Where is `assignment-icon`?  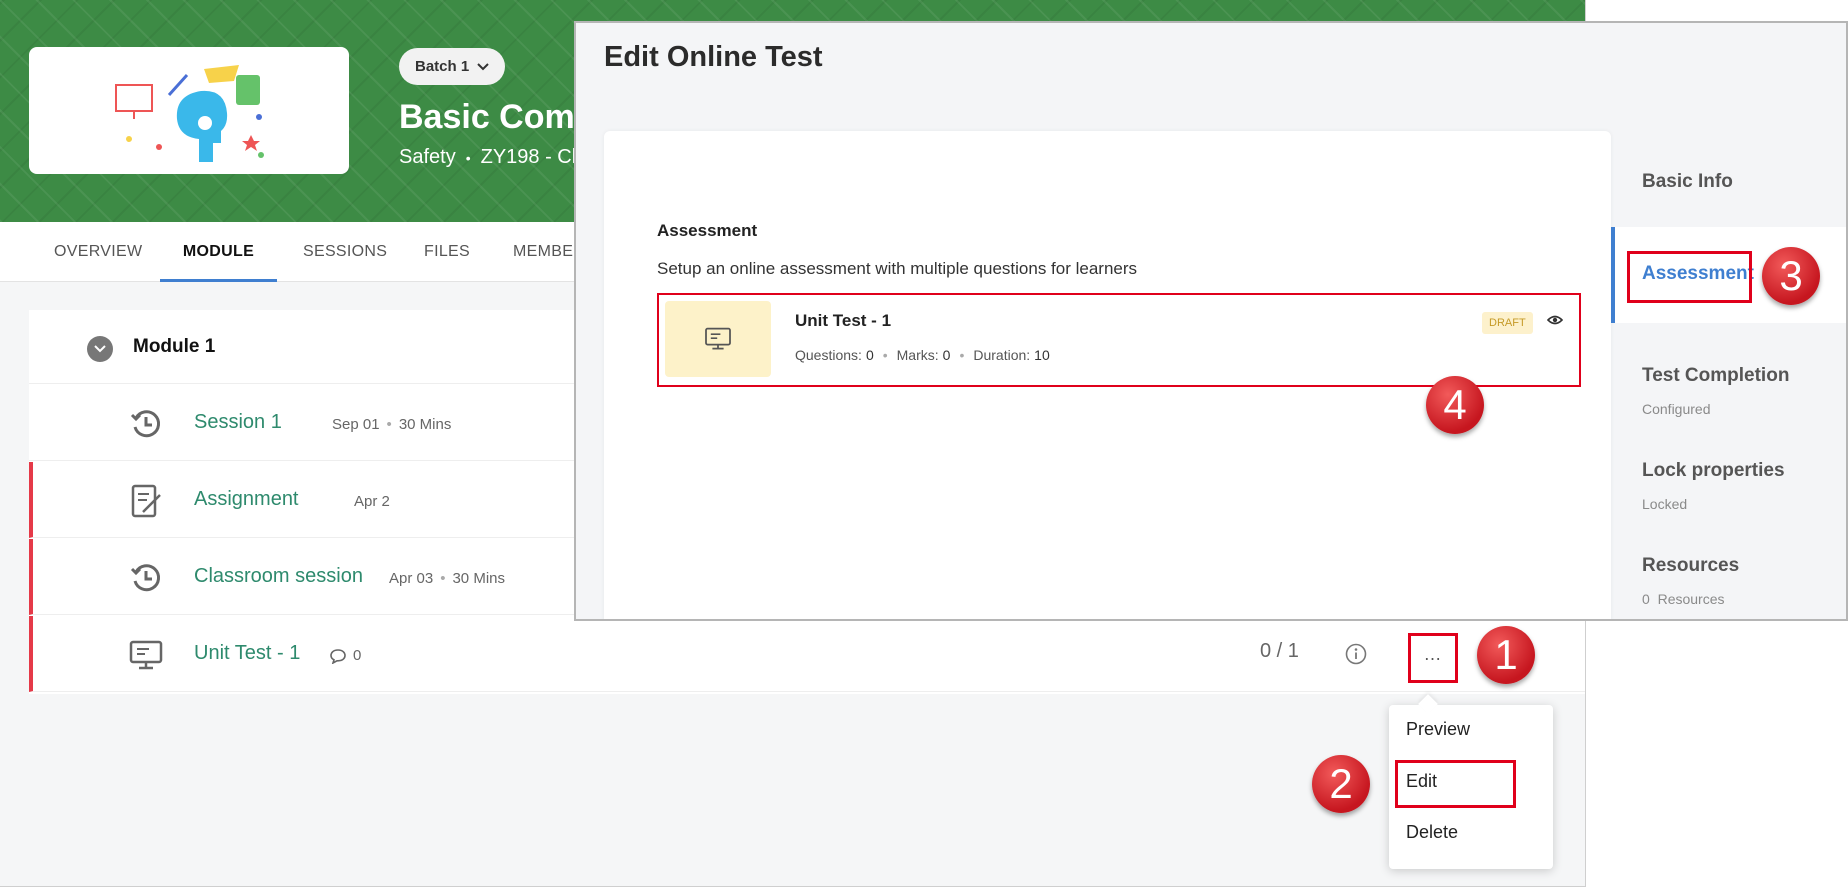
assignment-icon is located at coordinates (146, 501).